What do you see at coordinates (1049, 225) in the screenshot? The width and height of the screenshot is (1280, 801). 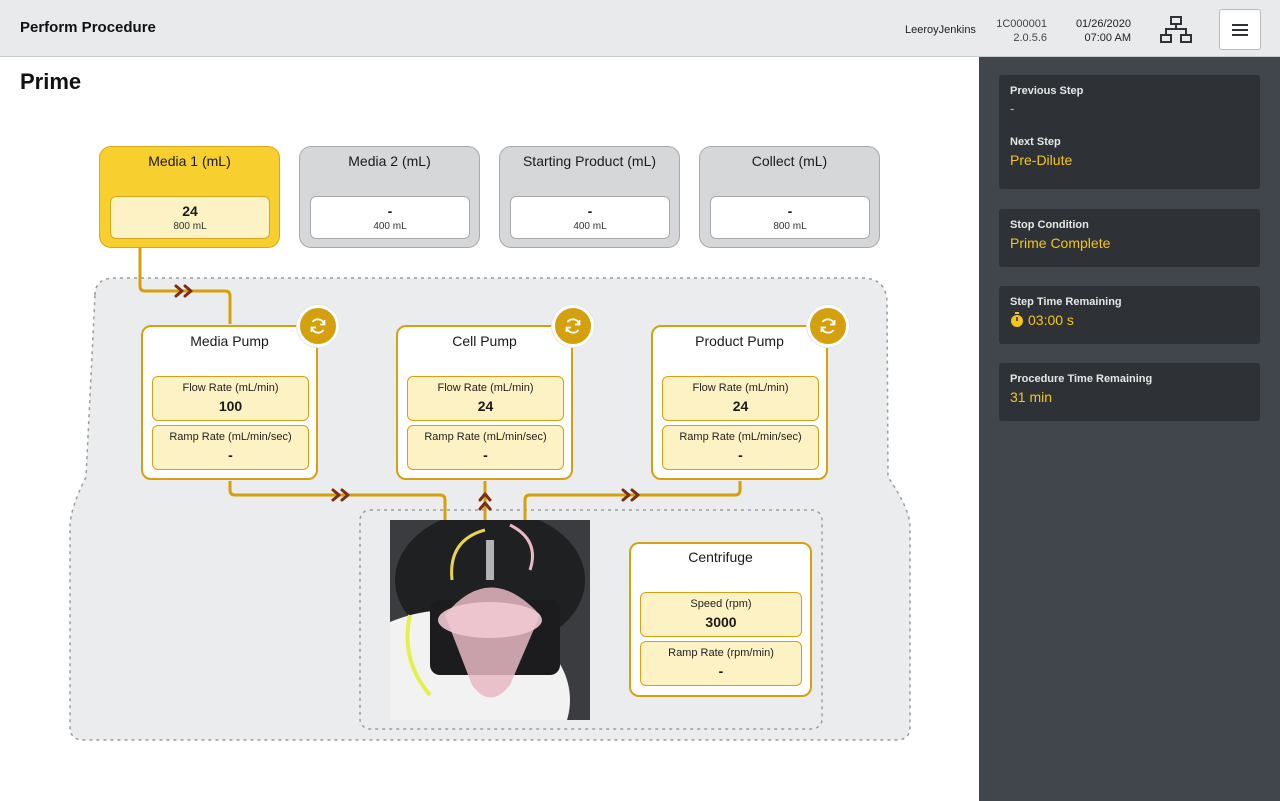 I see `stop-condition-label: Stop Condition` at bounding box center [1049, 225].